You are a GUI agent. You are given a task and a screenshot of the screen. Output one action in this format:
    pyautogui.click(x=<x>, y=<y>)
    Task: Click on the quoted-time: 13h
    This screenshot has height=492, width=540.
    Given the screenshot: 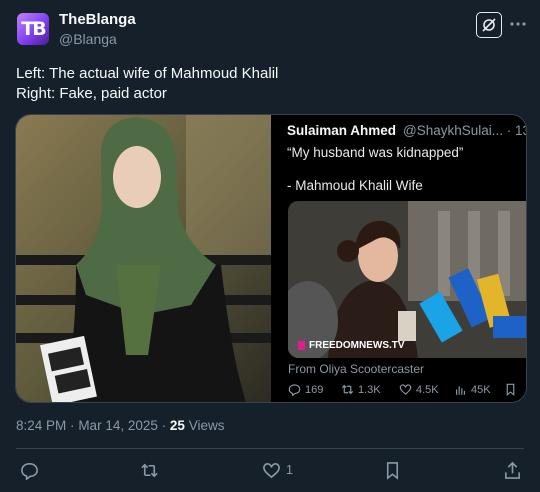 What is the action you would take?
    pyautogui.click(x=520, y=130)
    